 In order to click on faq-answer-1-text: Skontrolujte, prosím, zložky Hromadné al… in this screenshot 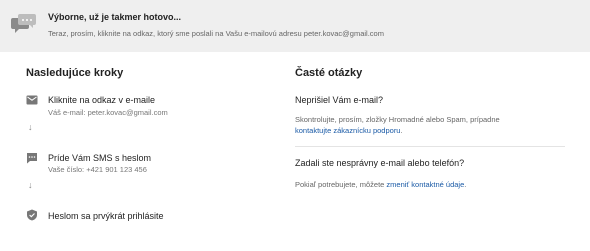, I will do `click(397, 119)`.